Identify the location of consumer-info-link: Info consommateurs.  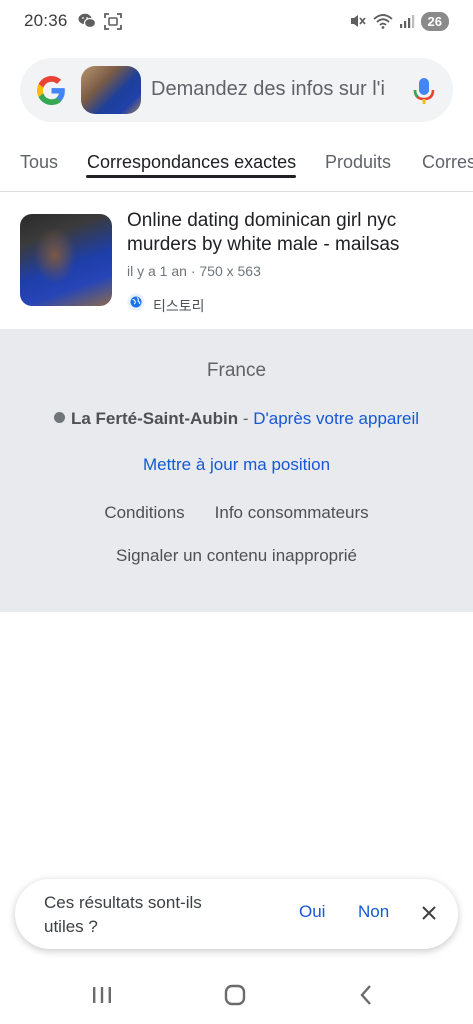
(292, 512).